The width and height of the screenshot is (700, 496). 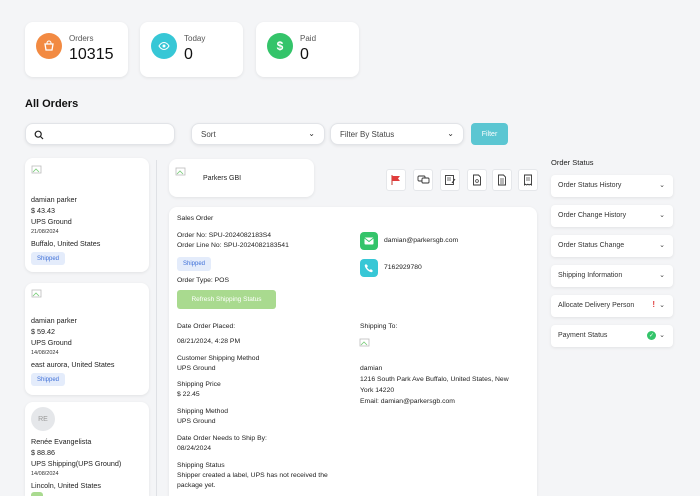 I want to click on customer-method: UPS Ground, so click(x=196, y=368).